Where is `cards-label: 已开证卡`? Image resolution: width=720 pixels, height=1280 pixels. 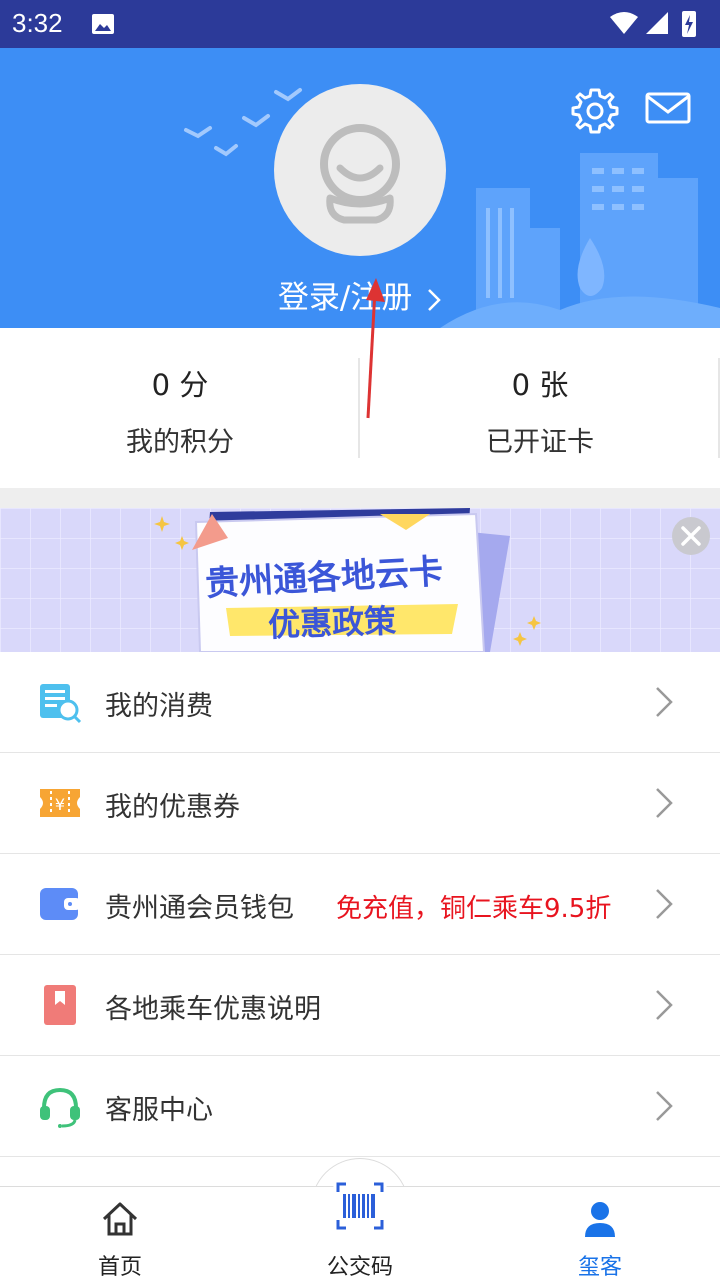 cards-label: 已开证卡 is located at coordinates (540, 442).